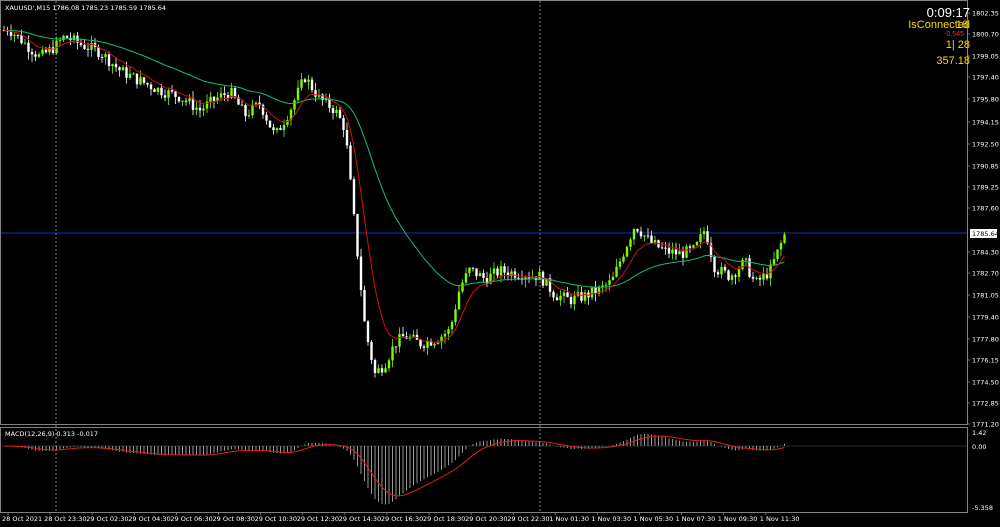 This screenshot has width=1000, height=527. I want to click on macd-histogram, so click(484, 469).